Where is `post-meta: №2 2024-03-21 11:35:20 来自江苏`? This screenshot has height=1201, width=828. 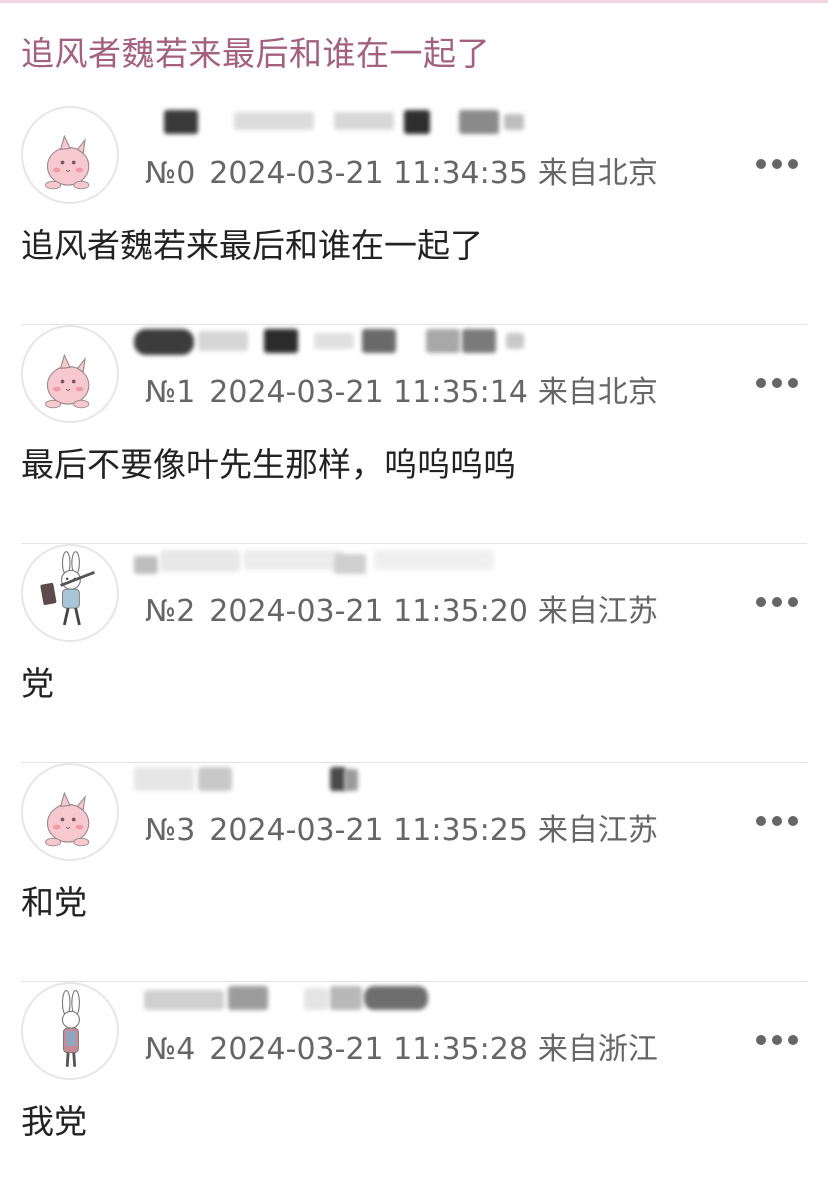
post-meta: №2 2024-03-21 11:35:20 来自江苏 is located at coordinates (401, 612).